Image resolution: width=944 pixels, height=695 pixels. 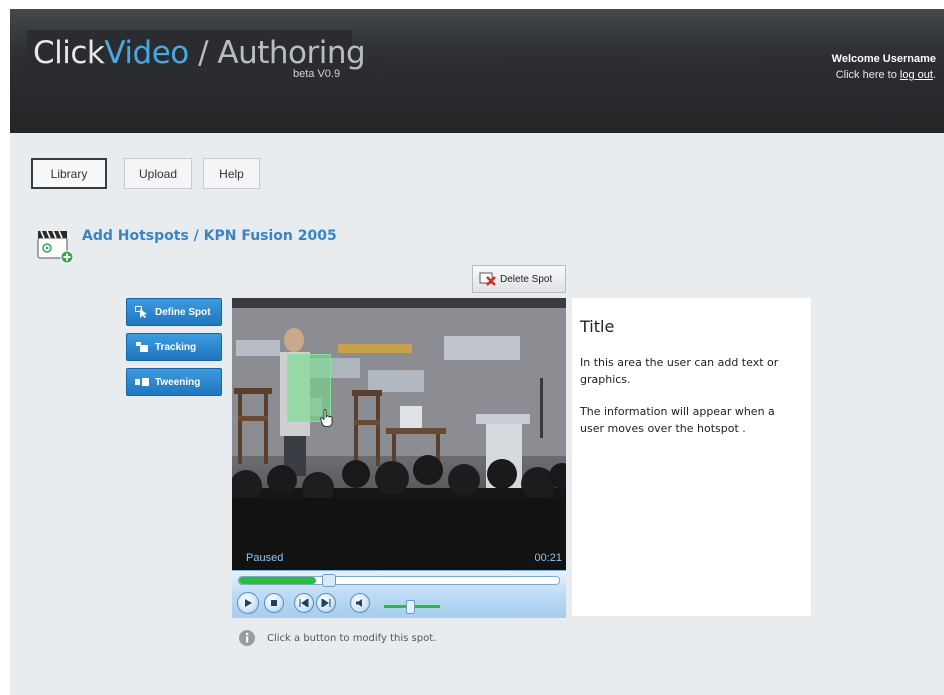 I want to click on tracking-label: Tracking, so click(x=176, y=347).